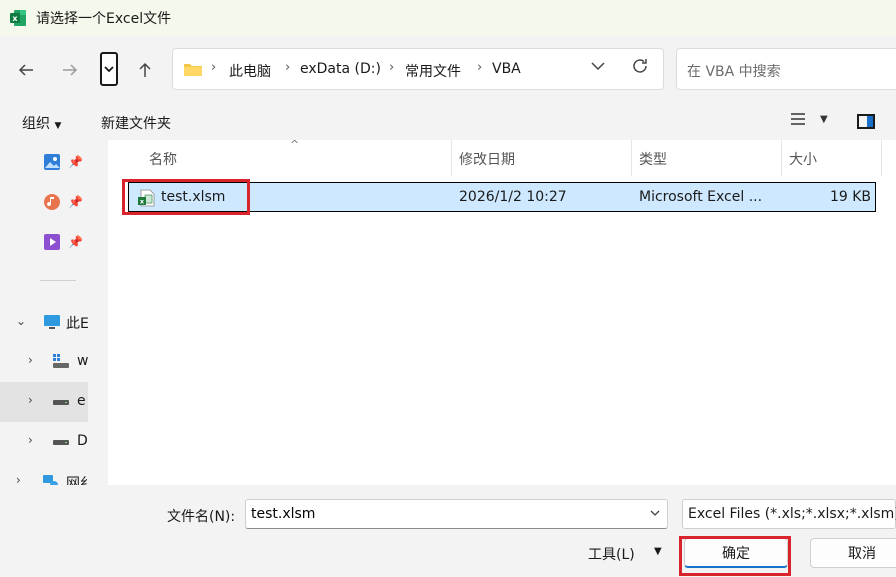  Describe the element at coordinates (513, 197) in the screenshot. I see `file-modified: 2026/1/2 10:27` at that location.